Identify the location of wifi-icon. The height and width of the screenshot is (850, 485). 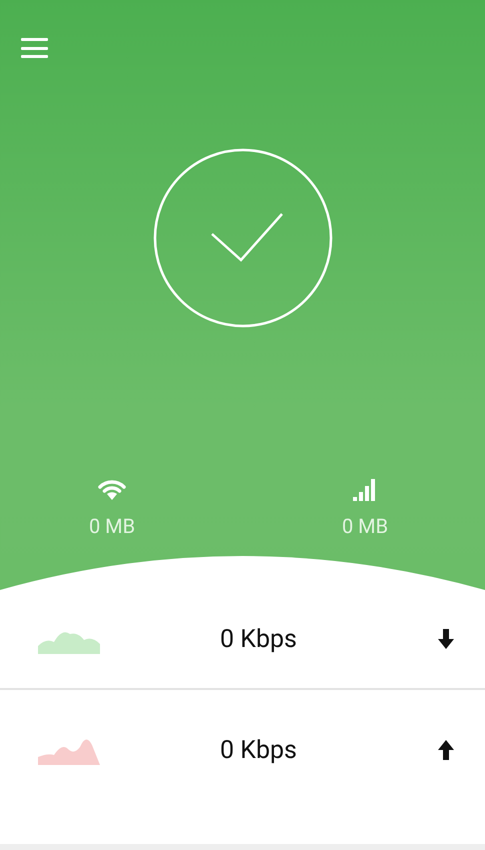
(112, 490).